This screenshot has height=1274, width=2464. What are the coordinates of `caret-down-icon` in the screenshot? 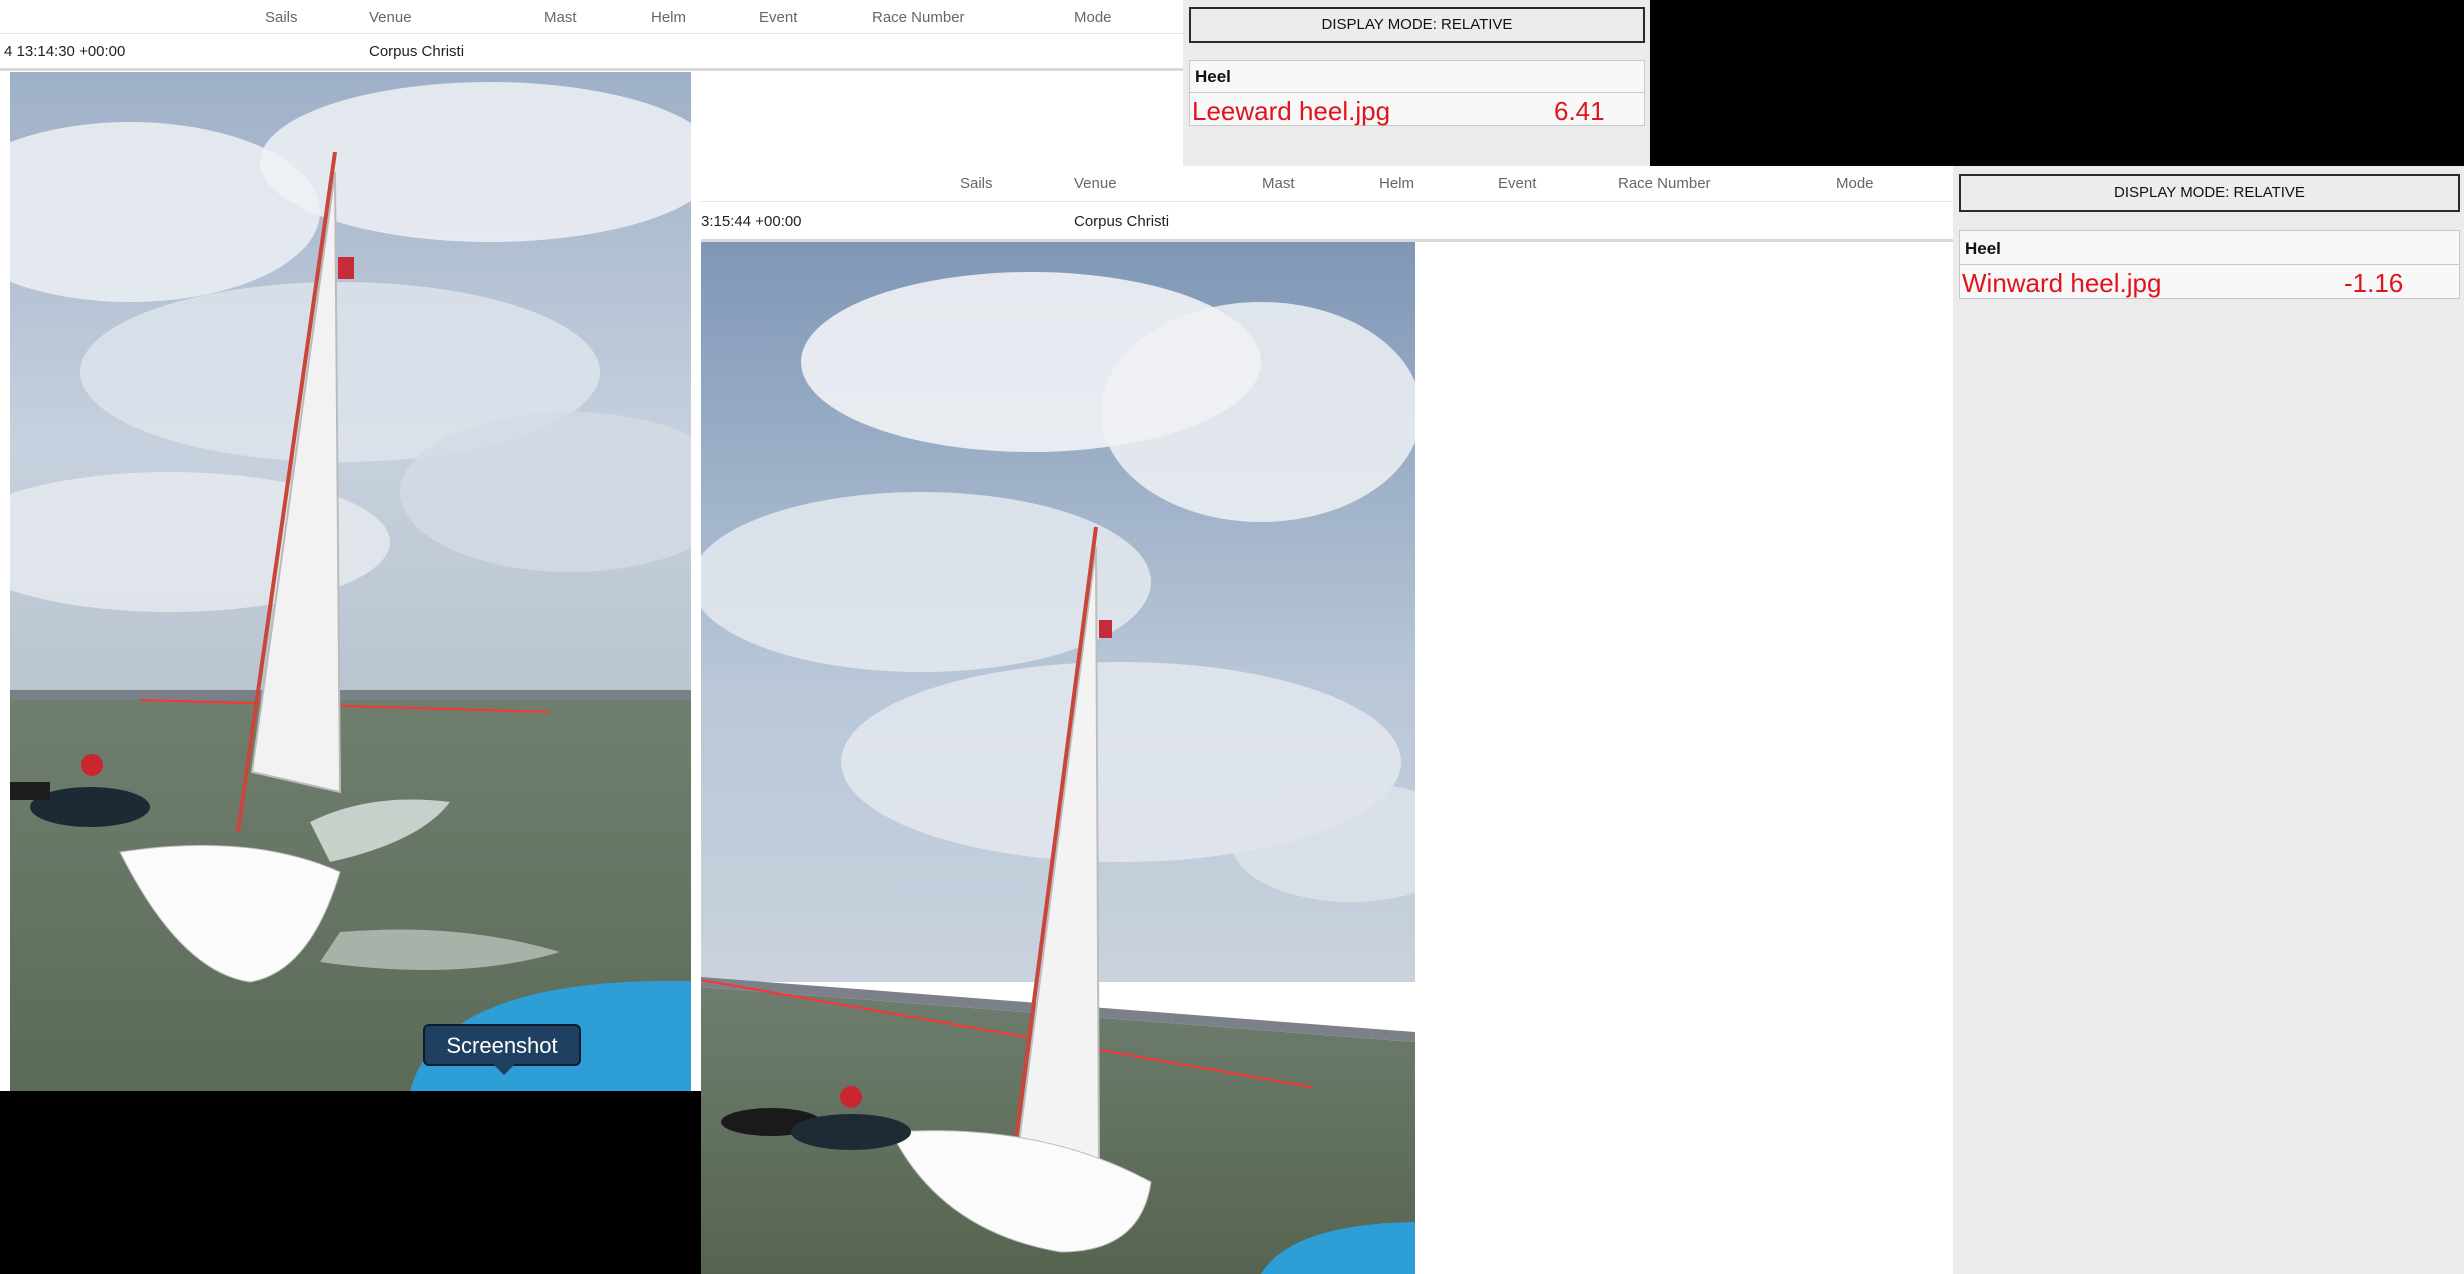 It's located at (504, 1069).